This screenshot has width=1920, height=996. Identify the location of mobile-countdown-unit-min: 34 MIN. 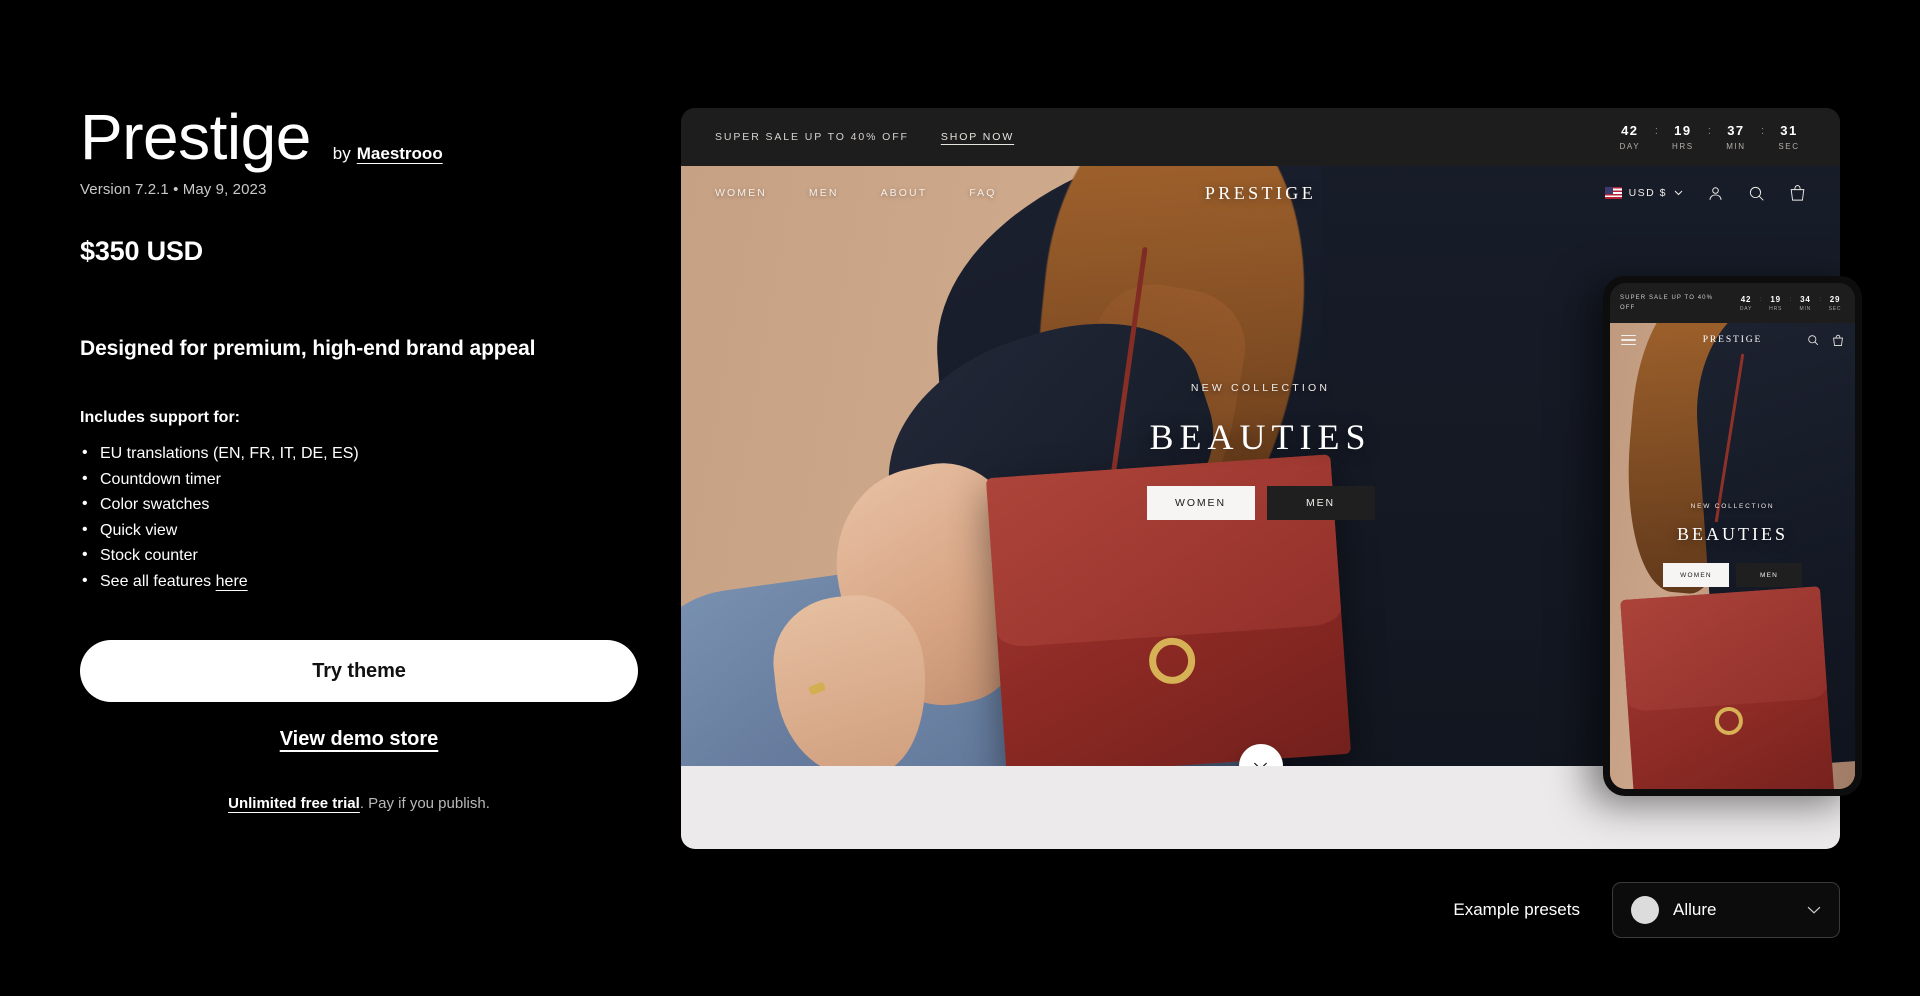
(1805, 303).